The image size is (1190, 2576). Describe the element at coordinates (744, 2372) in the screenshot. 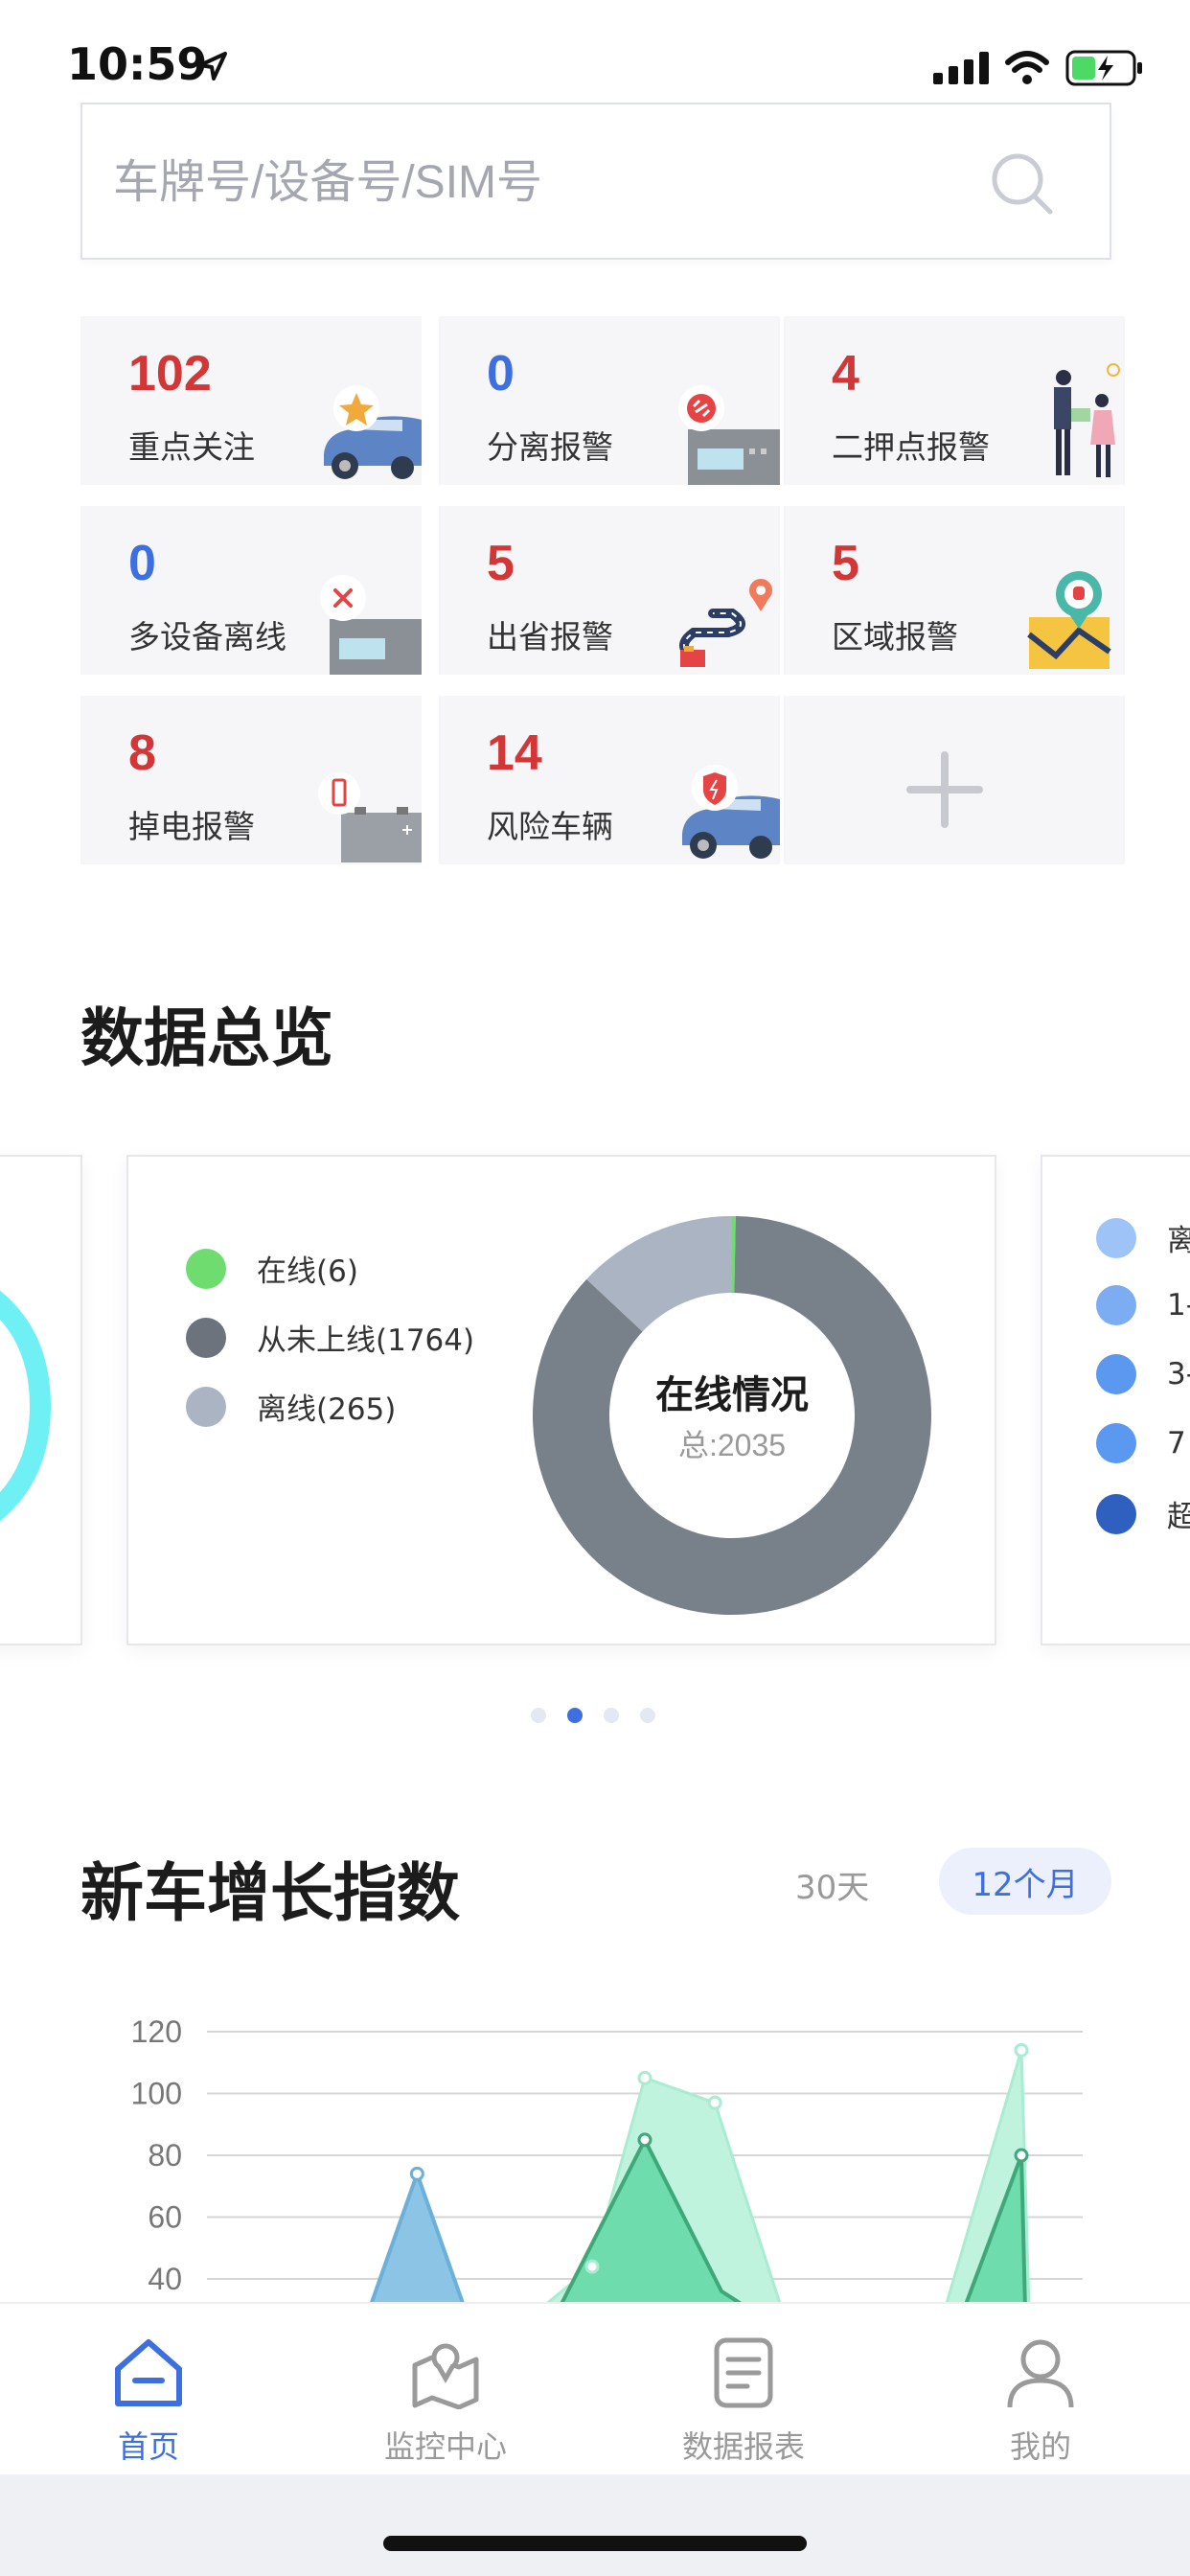

I see `report-icon` at that location.